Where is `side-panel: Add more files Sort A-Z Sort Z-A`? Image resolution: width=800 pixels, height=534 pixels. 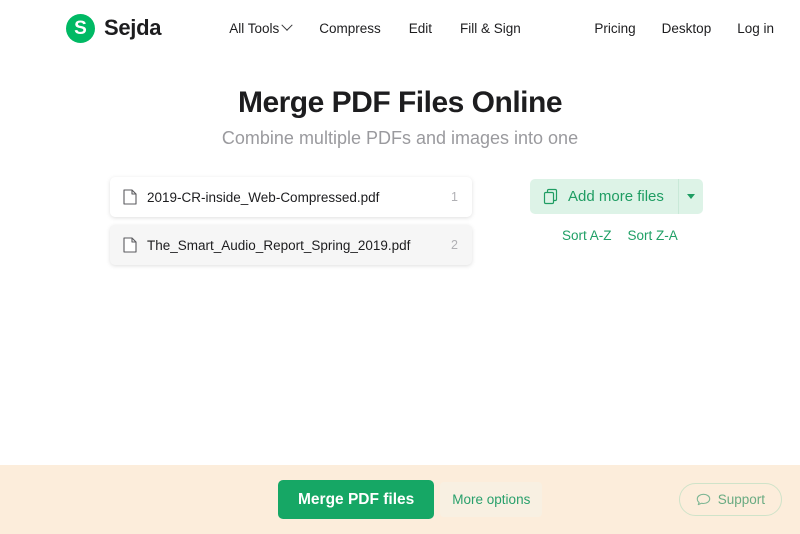
side-panel: Add more files Sort A-Z Sort Z-A is located at coordinates (616, 210).